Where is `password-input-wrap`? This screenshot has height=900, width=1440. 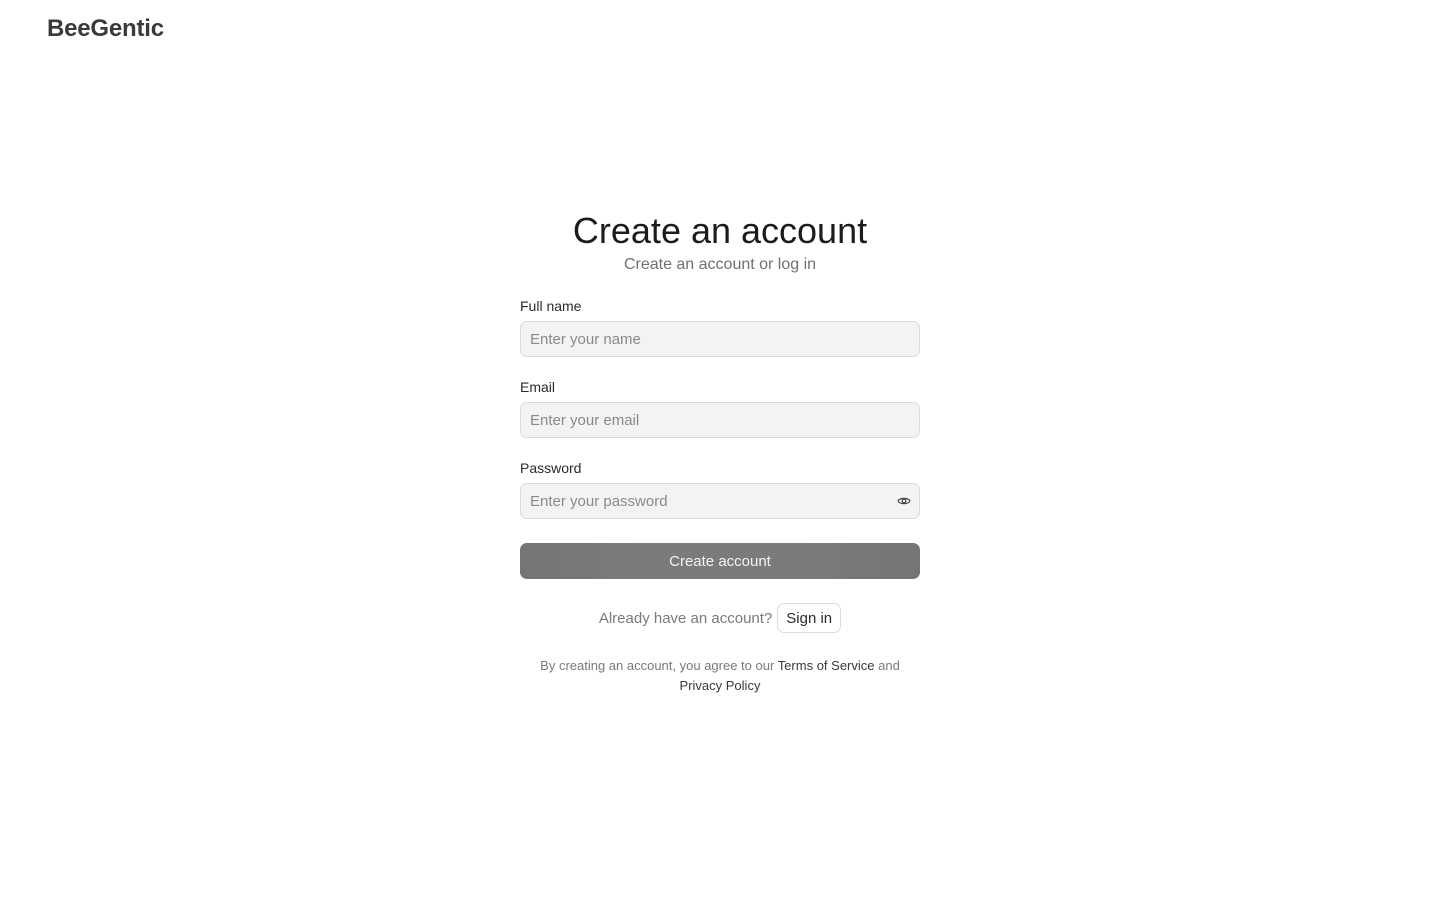
password-input-wrap is located at coordinates (720, 501).